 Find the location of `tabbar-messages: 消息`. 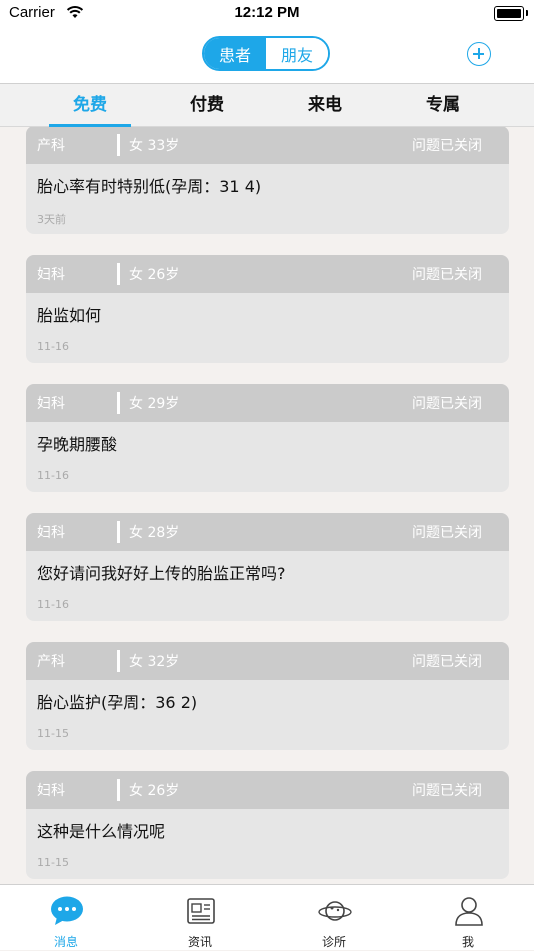

tabbar-messages: 消息 is located at coordinates (66, 918).